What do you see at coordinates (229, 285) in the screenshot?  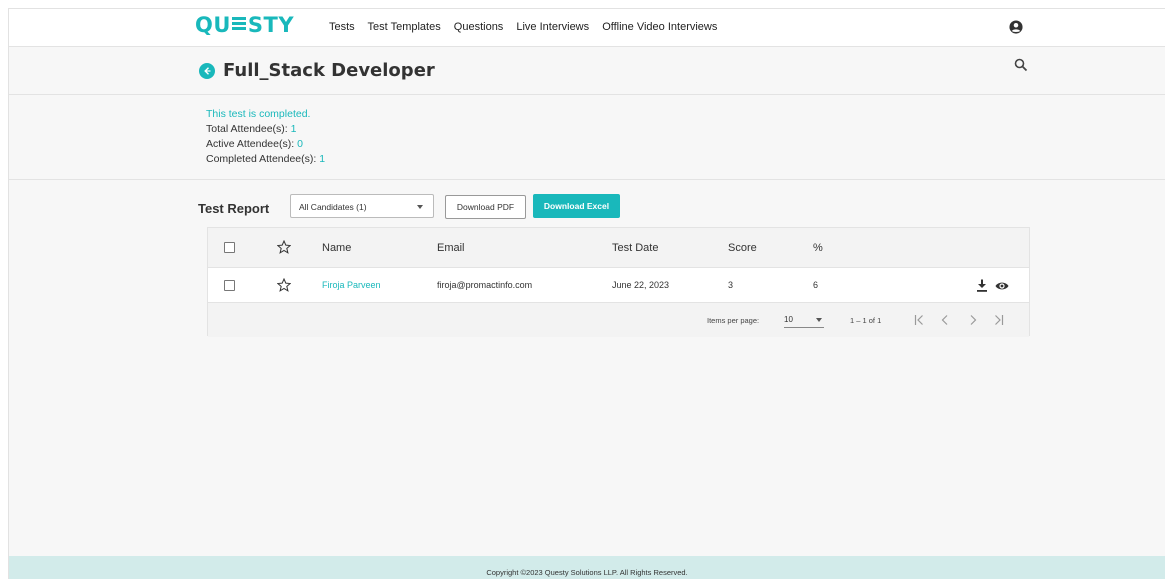 I see `row-checkbox` at bounding box center [229, 285].